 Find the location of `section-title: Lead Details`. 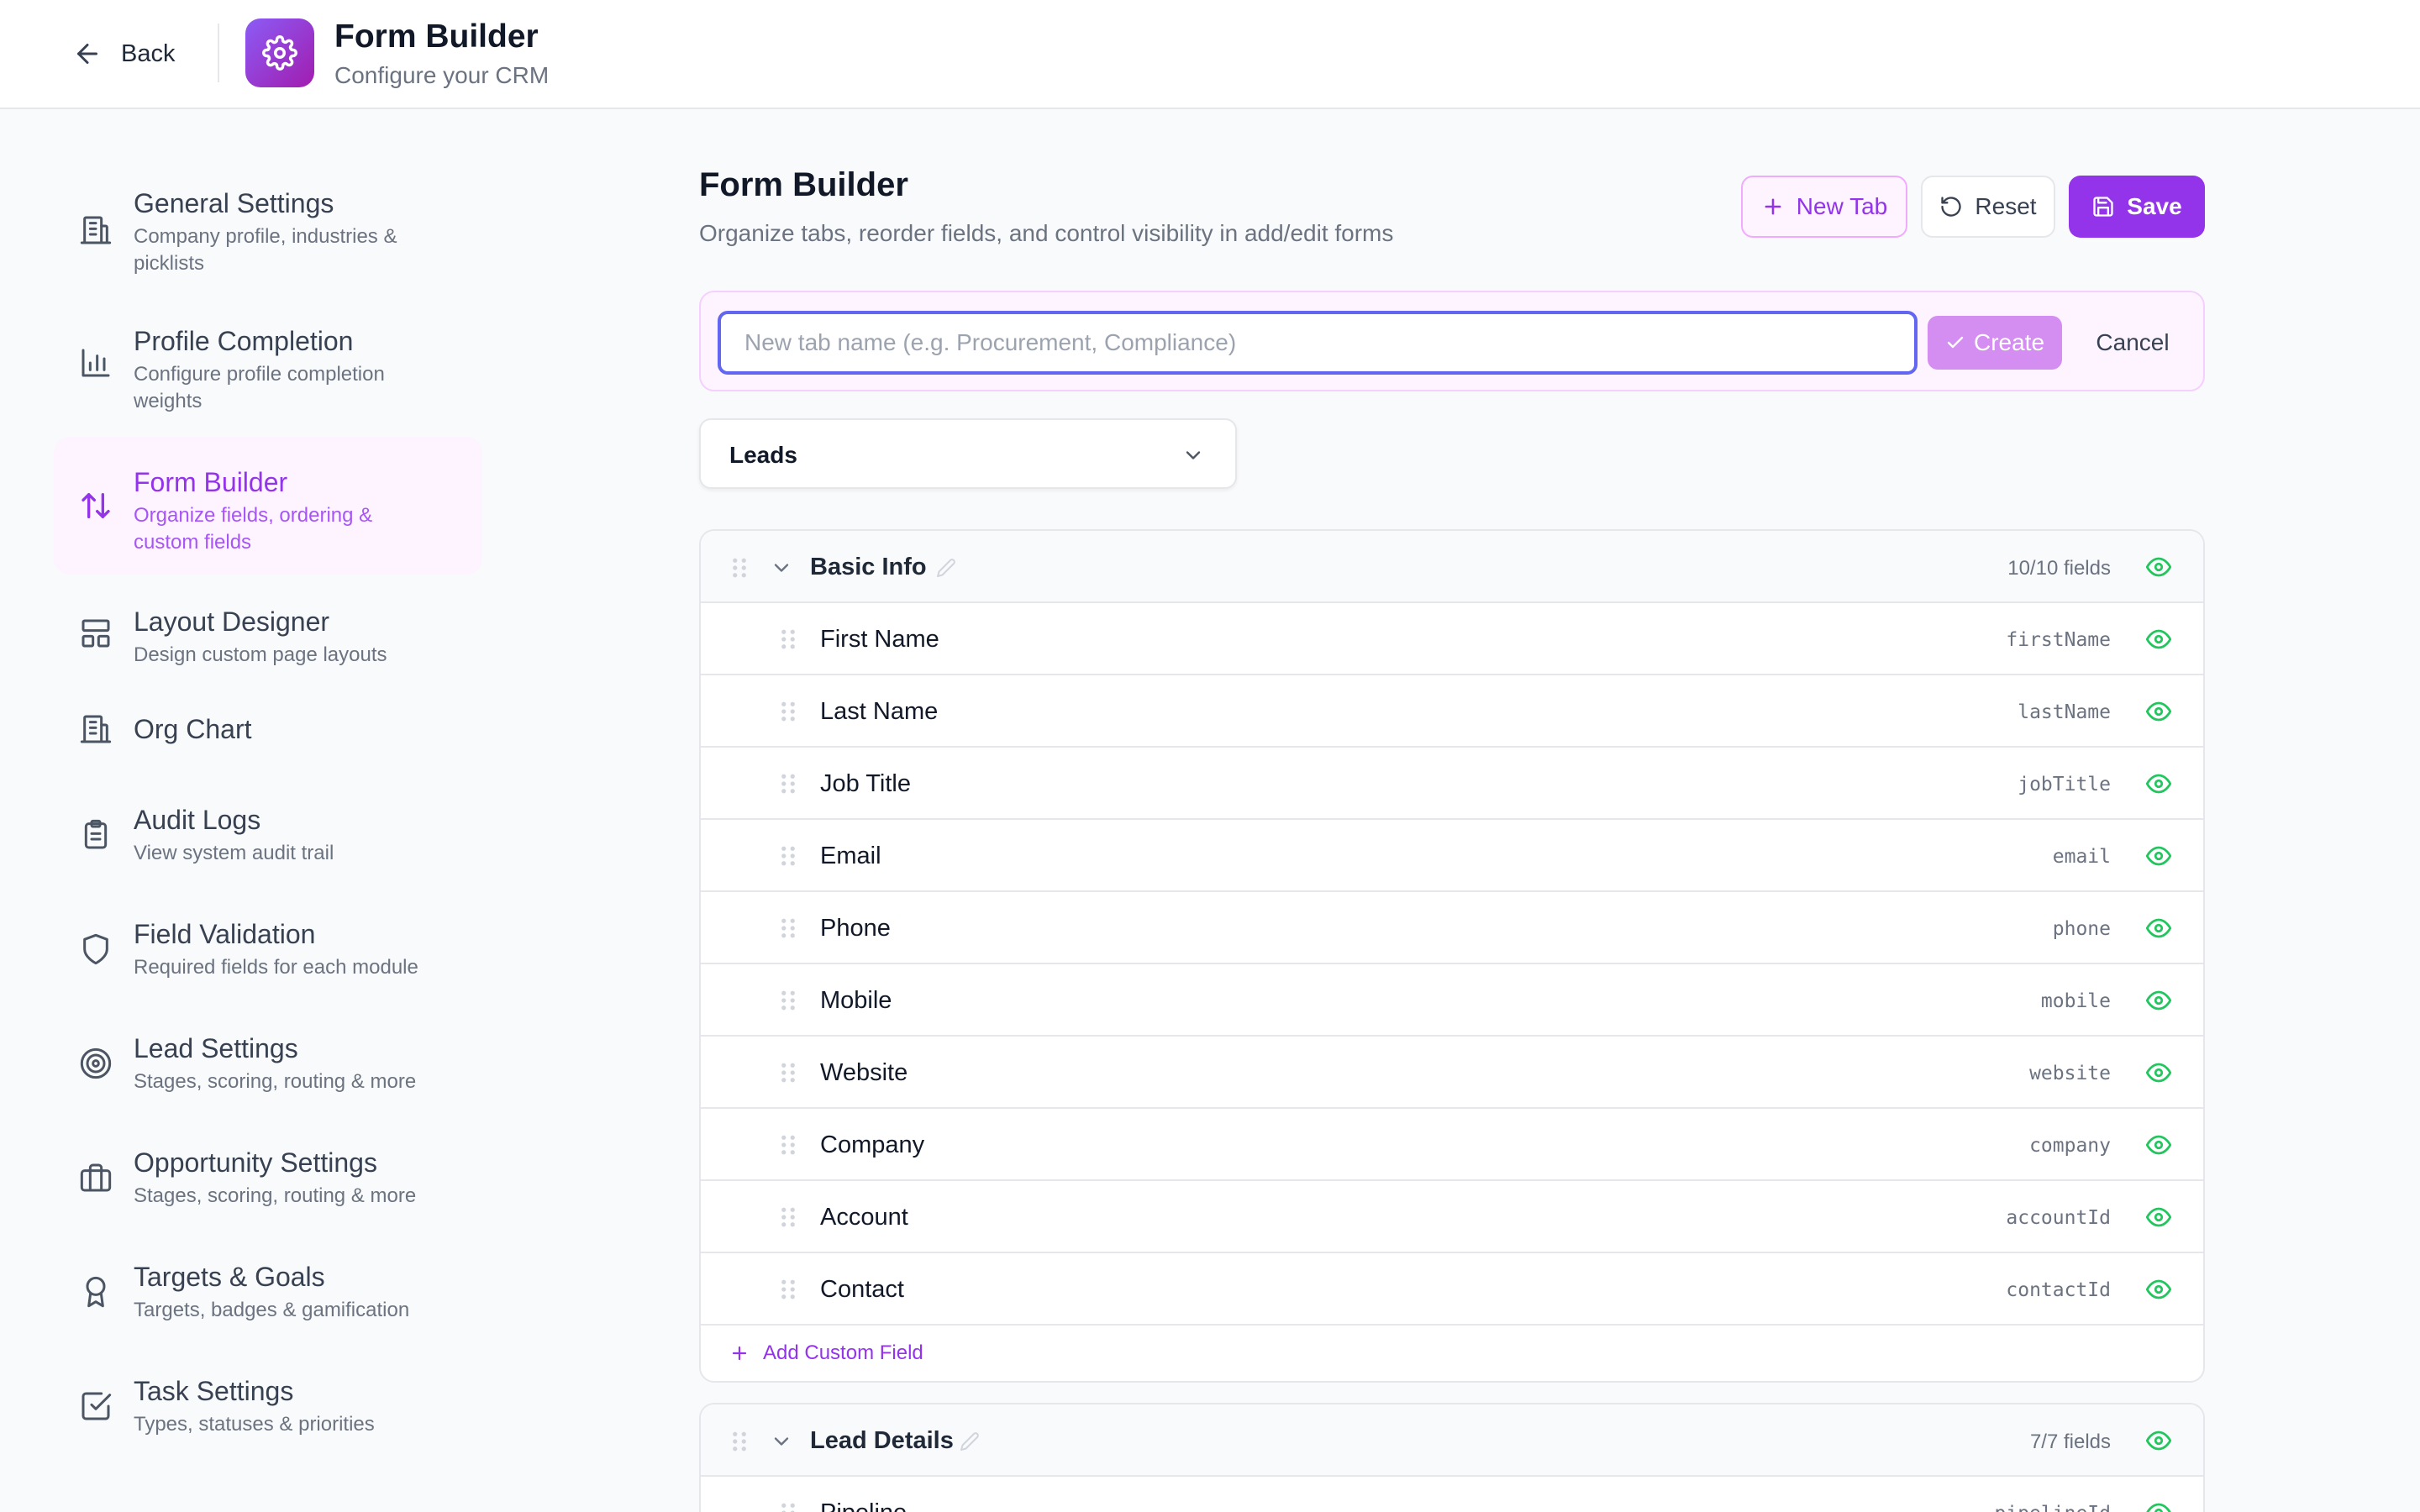

section-title: Lead Details is located at coordinates (882, 1440).